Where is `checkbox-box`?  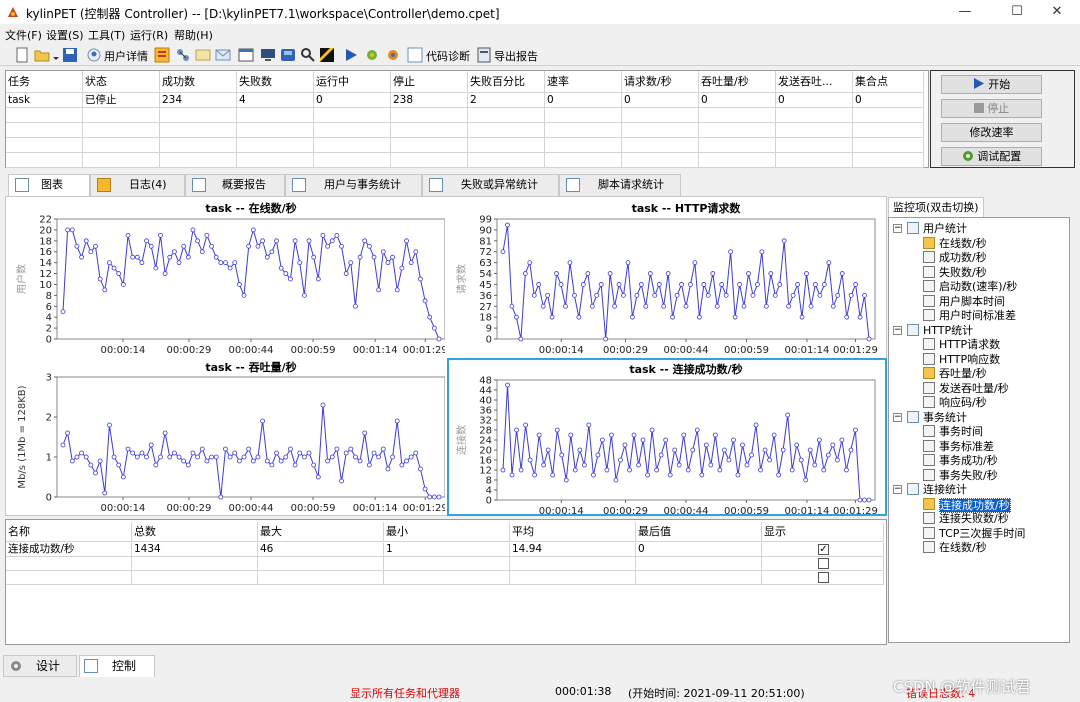
checkbox-box is located at coordinates (823, 563).